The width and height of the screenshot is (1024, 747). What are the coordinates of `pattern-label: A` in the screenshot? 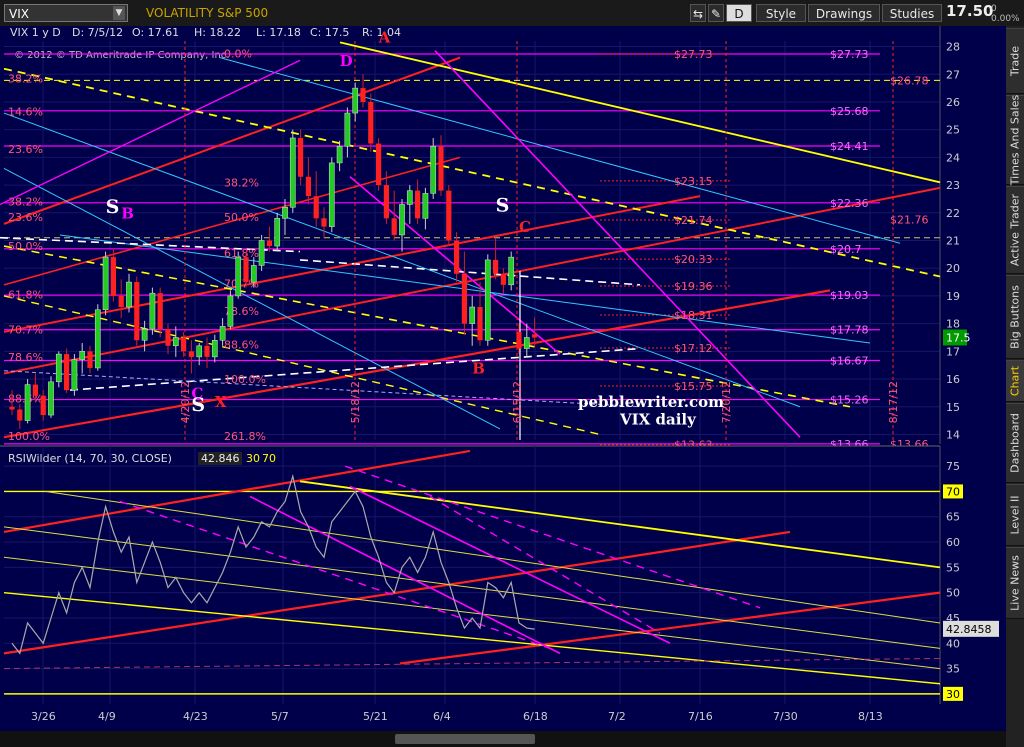 It's located at (384, 37).